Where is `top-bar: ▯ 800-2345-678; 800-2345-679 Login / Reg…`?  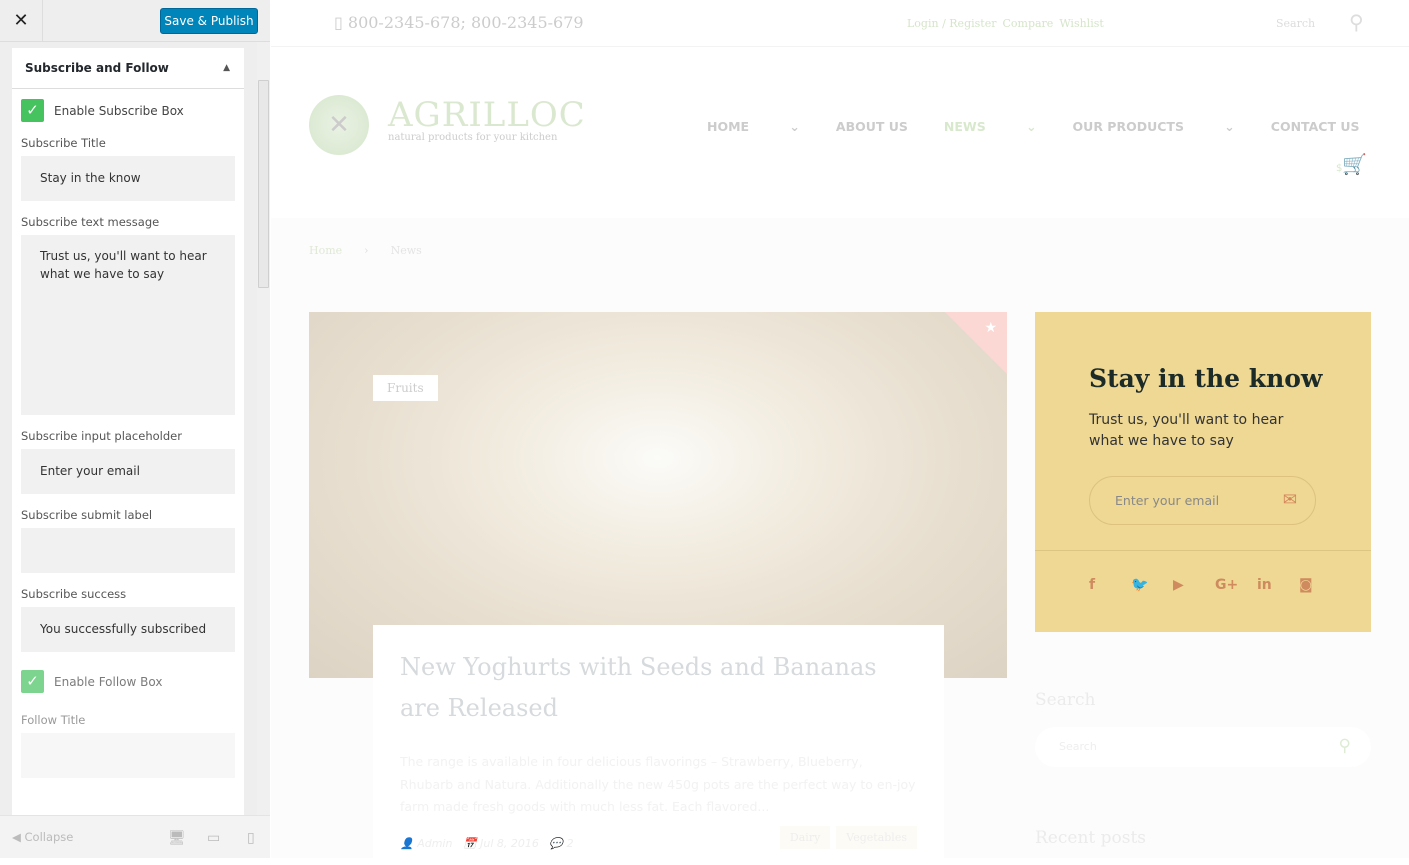
top-bar: ▯ 800-2345-678; 800-2345-679 Login / Reg… is located at coordinates (840, 23).